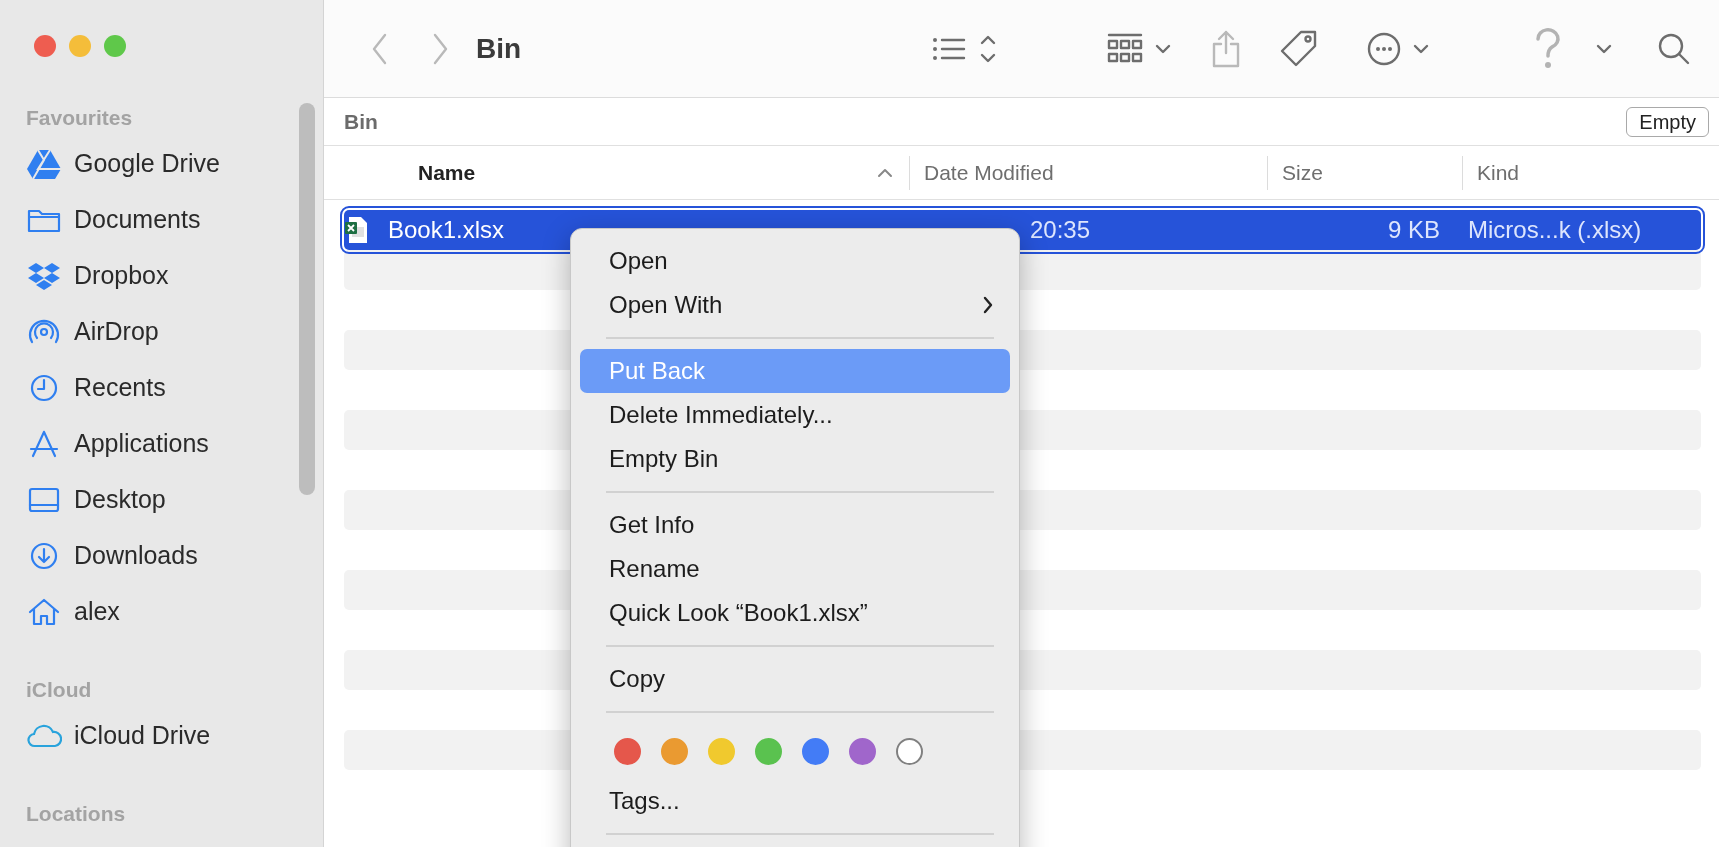 The image size is (1719, 847). What do you see at coordinates (616, 172) in the screenshot?
I see `column-header: Name` at bounding box center [616, 172].